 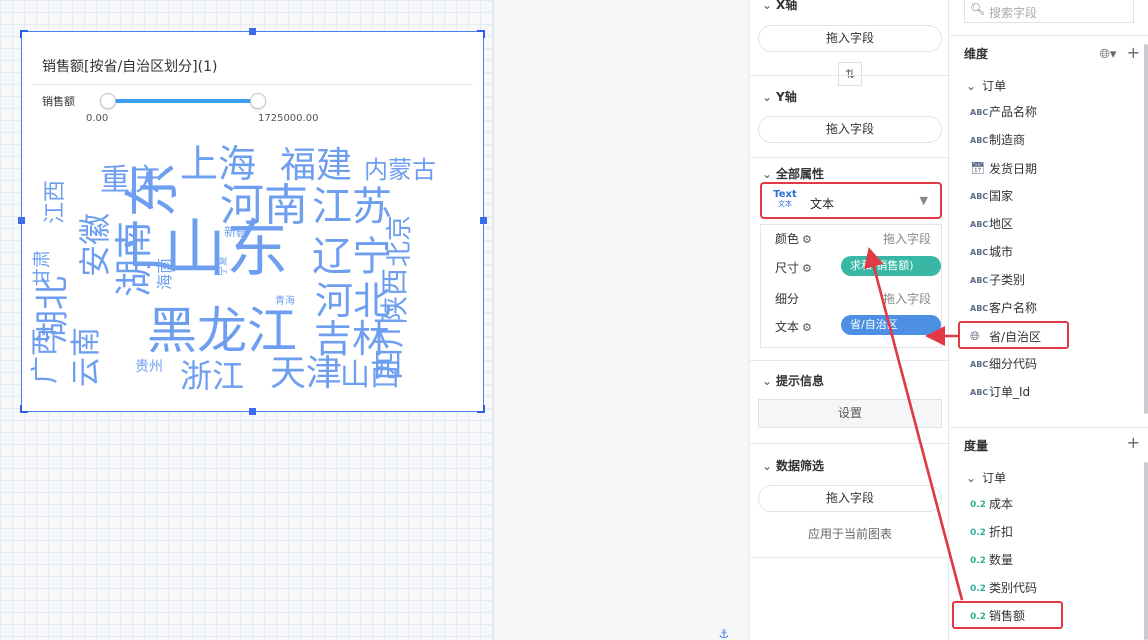 I want to click on dimension-field: ABC细分代码, so click(x=1003, y=364).